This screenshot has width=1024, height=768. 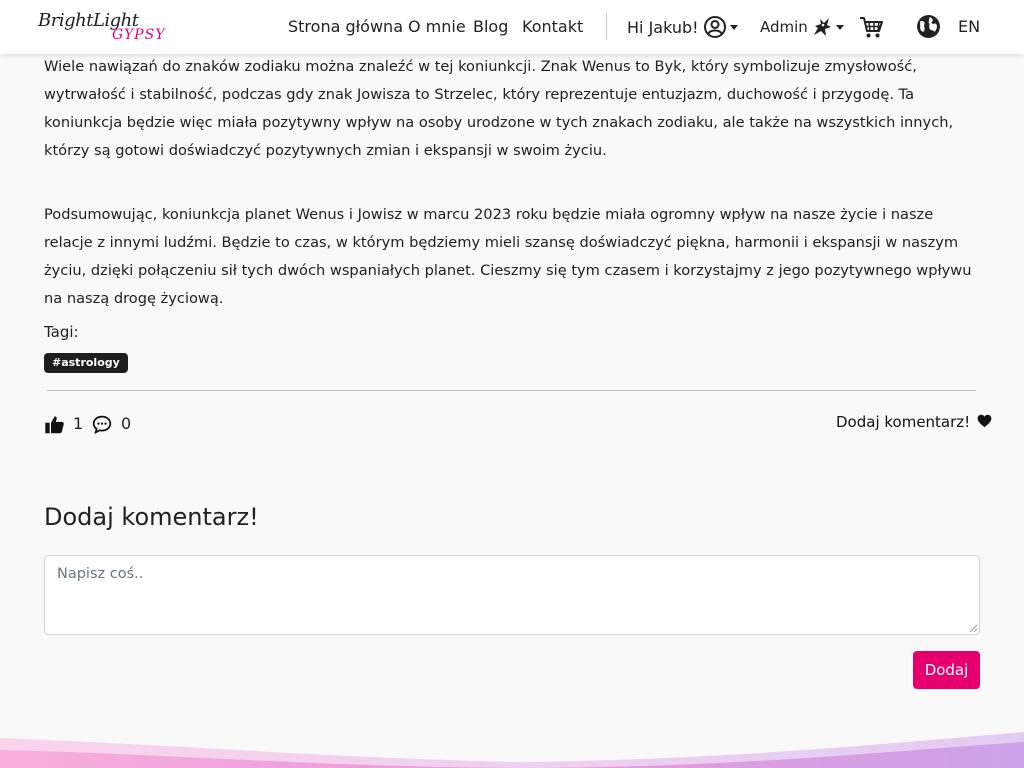 I want to click on language-label: EN, so click(x=969, y=26).